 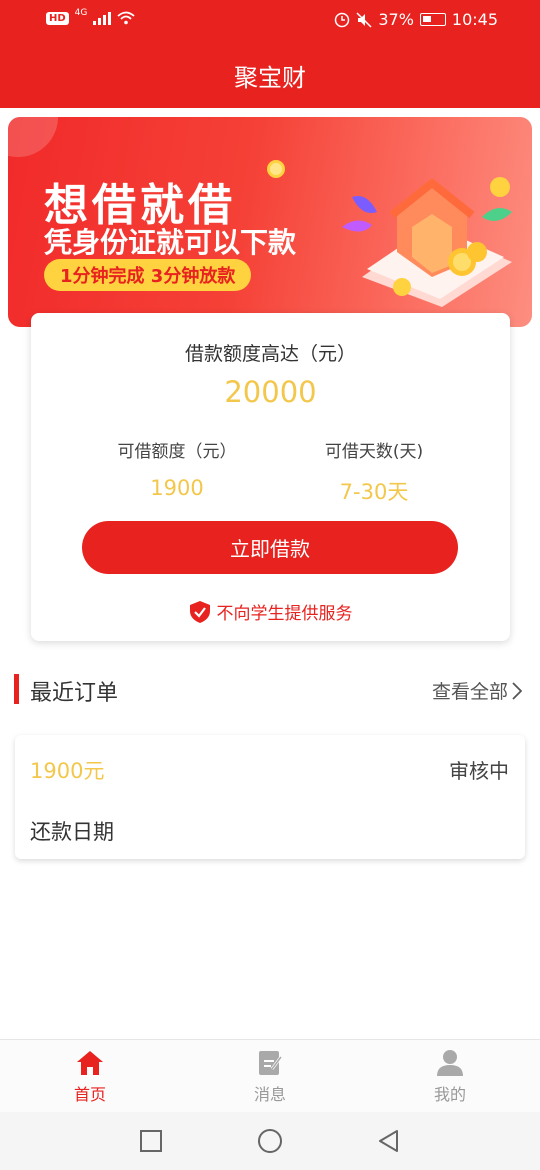 I want to click on app-header: 聚宝财, so click(x=270, y=75).